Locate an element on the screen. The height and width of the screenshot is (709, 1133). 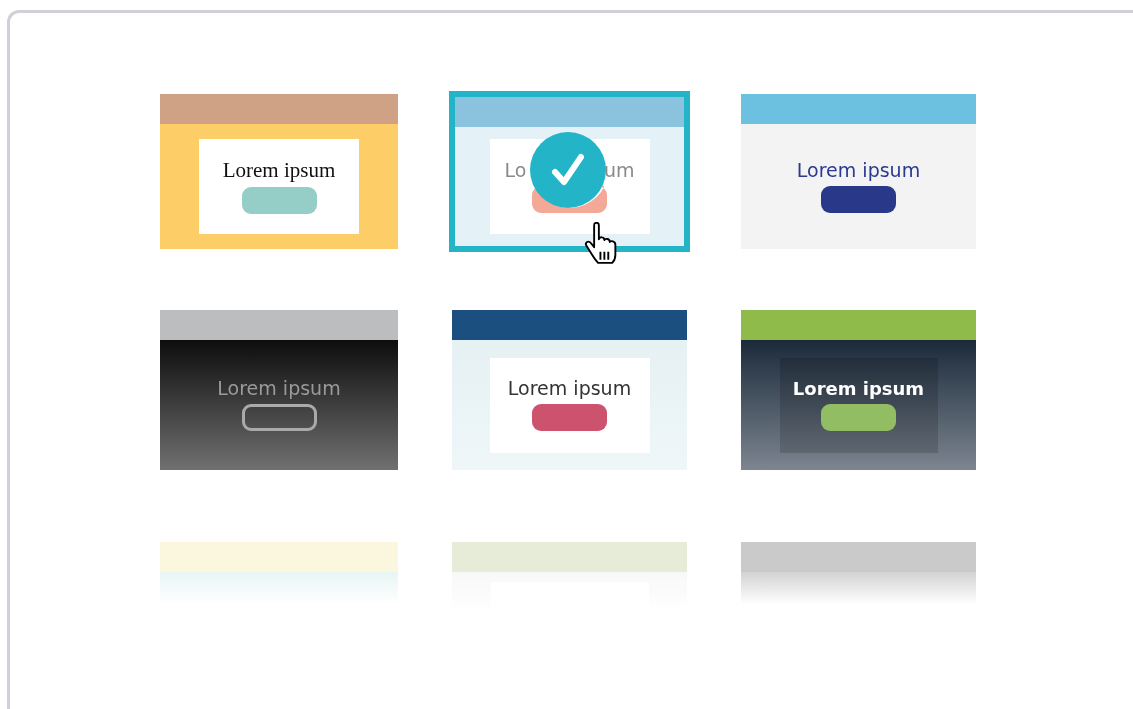
sample-text: Lo is located at coordinates (515, 170).